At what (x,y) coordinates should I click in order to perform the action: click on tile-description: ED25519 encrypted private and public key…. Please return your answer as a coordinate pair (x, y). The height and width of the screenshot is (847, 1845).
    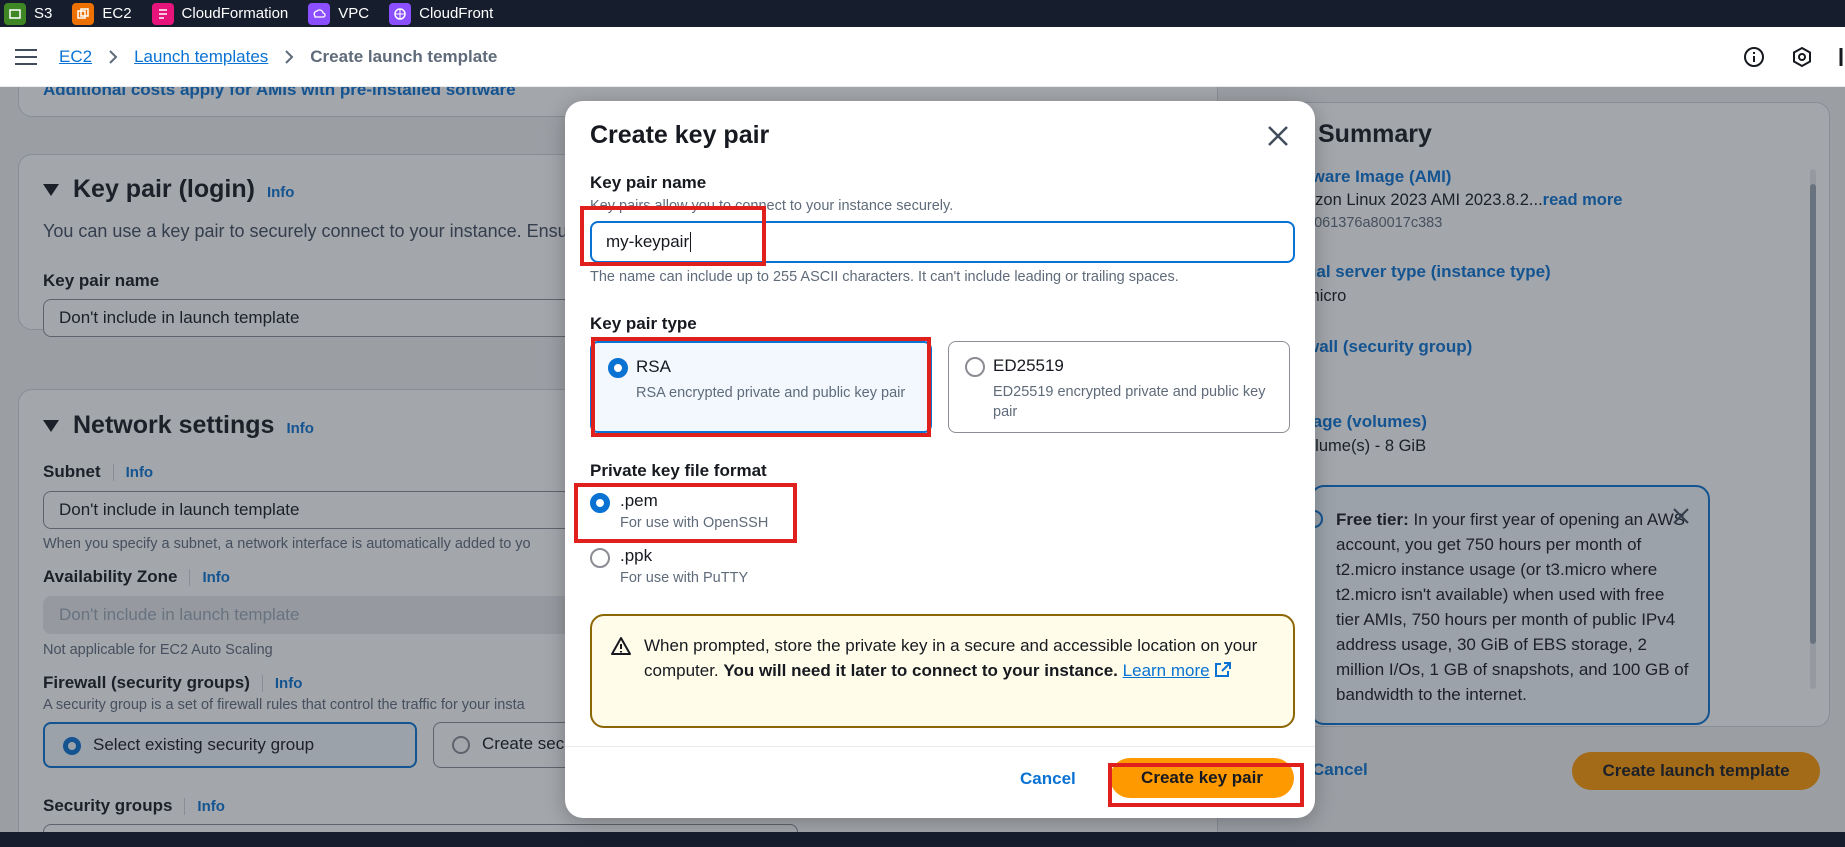
    Looking at the image, I should click on (1129, 402).